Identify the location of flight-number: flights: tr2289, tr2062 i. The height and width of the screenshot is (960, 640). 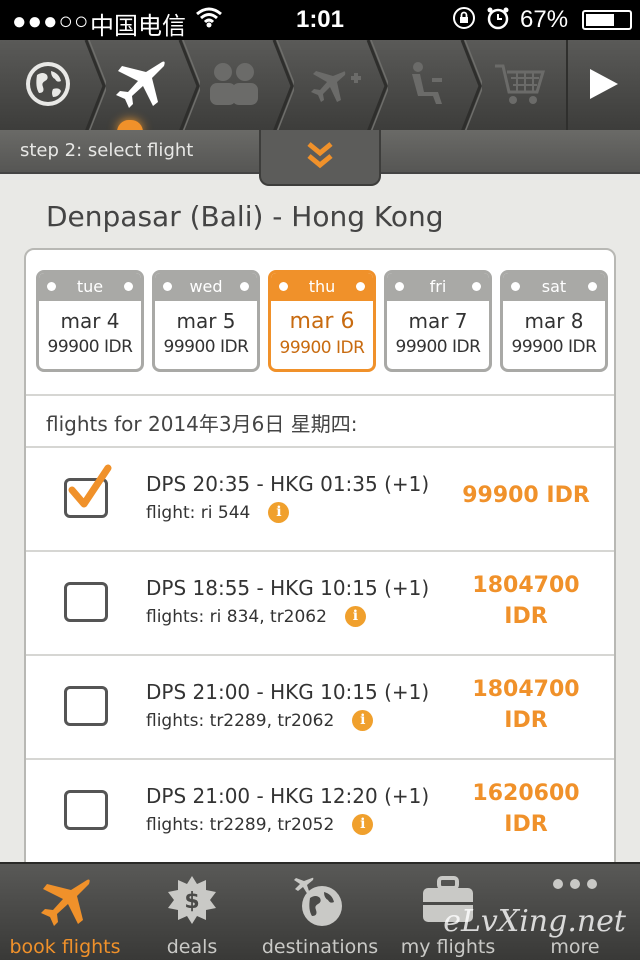
(260, 720).